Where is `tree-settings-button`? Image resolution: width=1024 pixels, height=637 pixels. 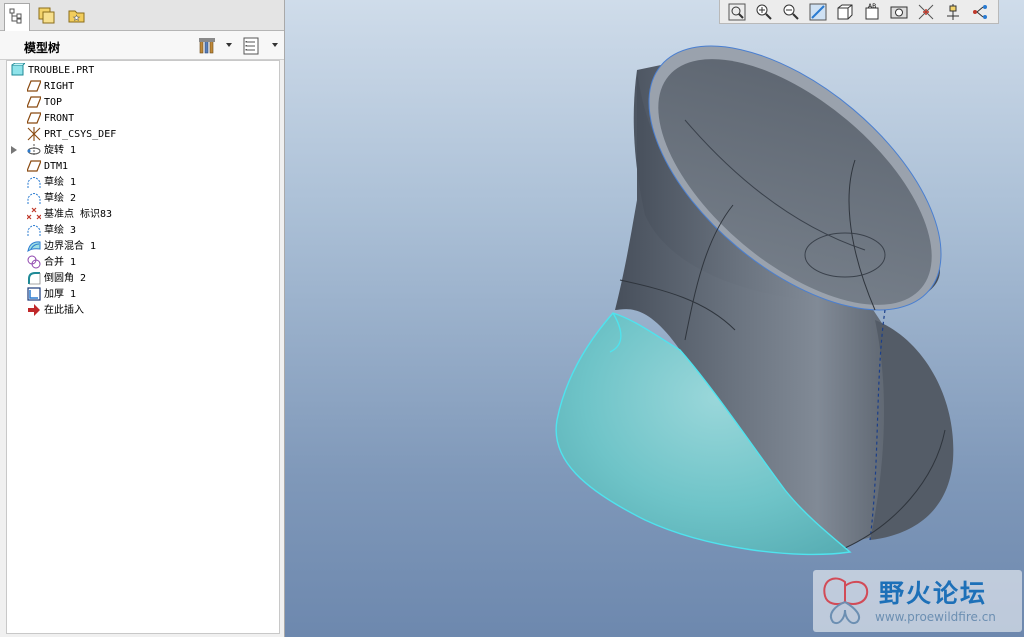 tree-settings-button is located at coordinates (215, 46).